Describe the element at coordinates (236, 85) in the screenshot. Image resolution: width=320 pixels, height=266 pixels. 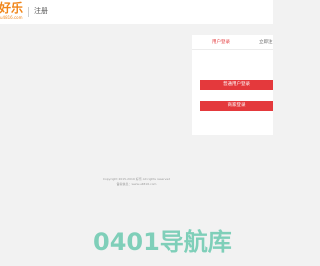
I see `user-login-button: 普通用户登录` at that location.